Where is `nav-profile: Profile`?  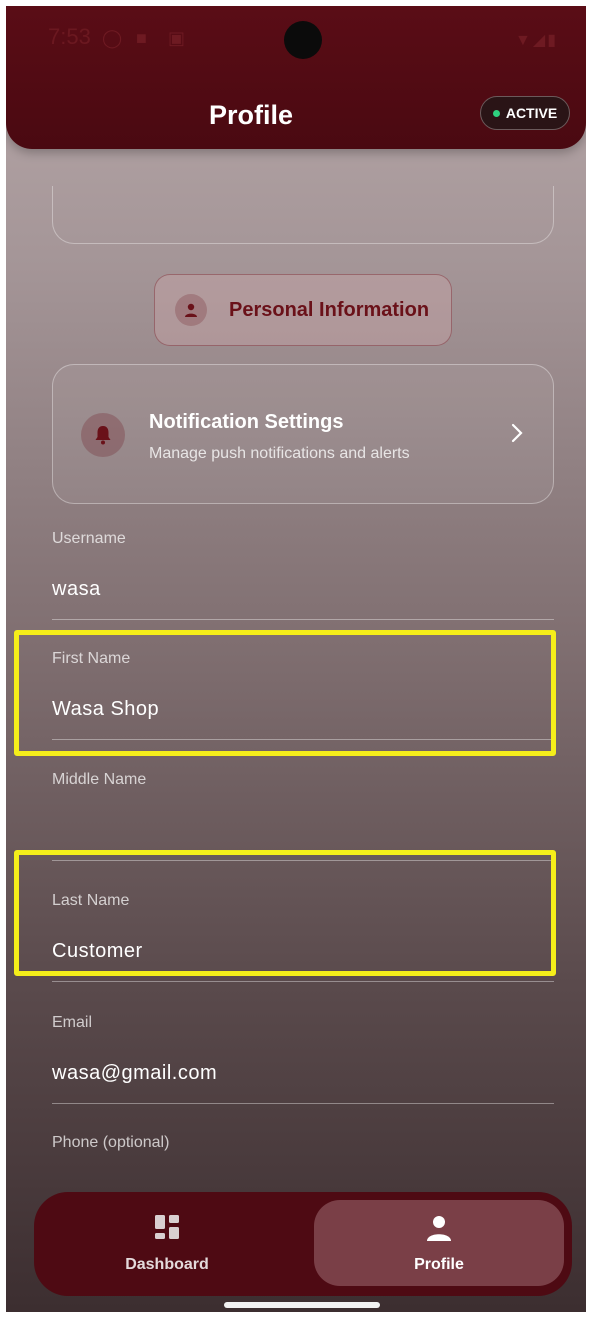 nav-profile: Profile is located at coordinates (439, 1243).